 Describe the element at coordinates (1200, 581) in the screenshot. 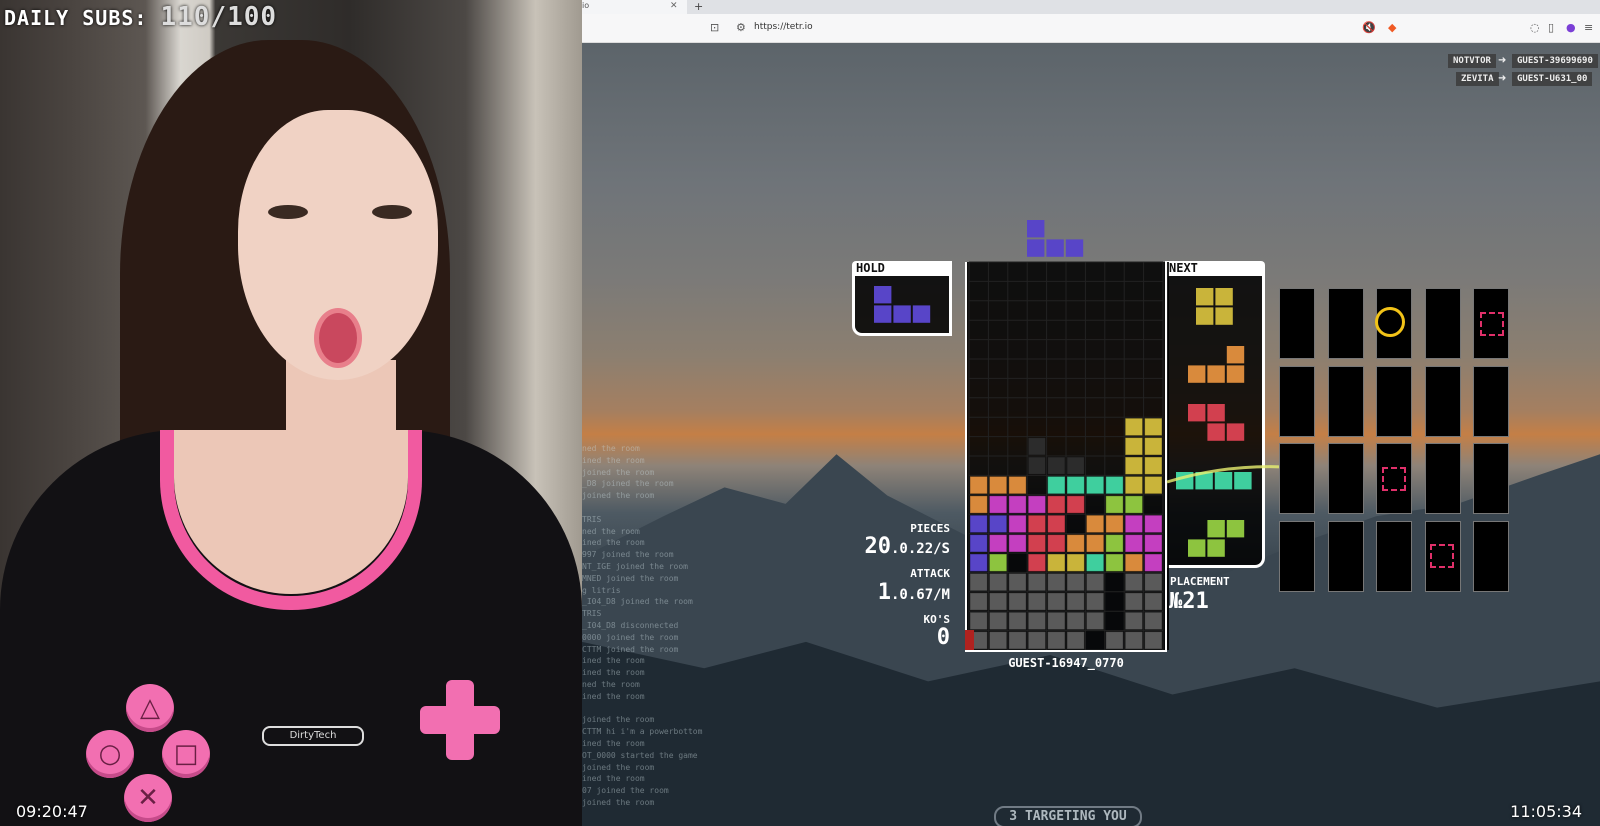

I see `placement-label: PLACEMENT` at that location.